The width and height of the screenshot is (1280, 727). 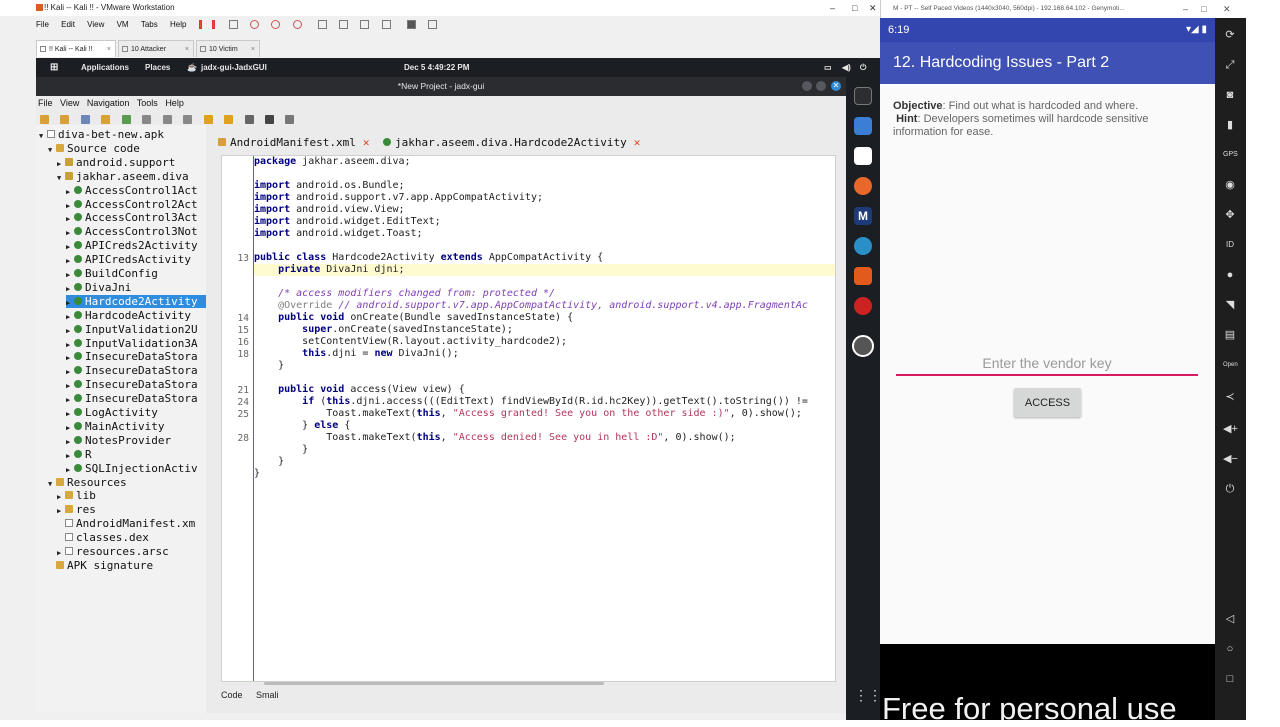 What do you see at coordinates (147, 119) in the screenshot?
I see `flatten-icon` at bounding box center [147, 119].